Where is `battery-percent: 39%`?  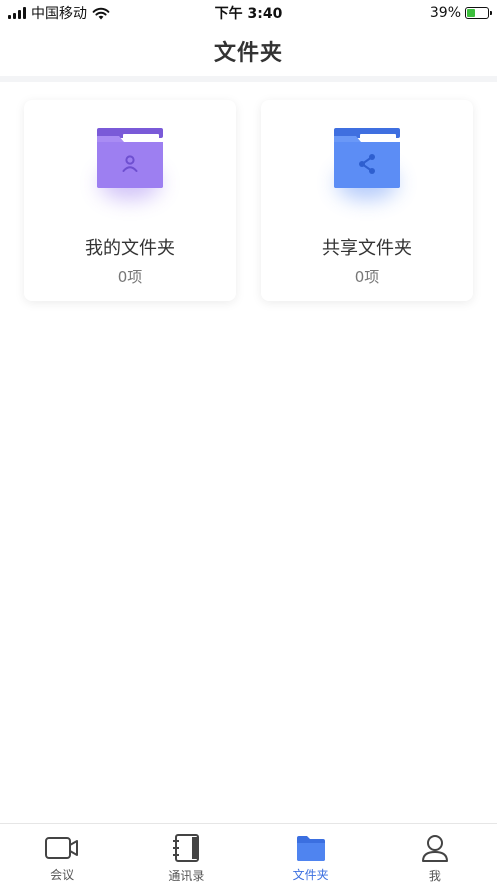
battery-percent: 39% is located at coordinates (445, 13).